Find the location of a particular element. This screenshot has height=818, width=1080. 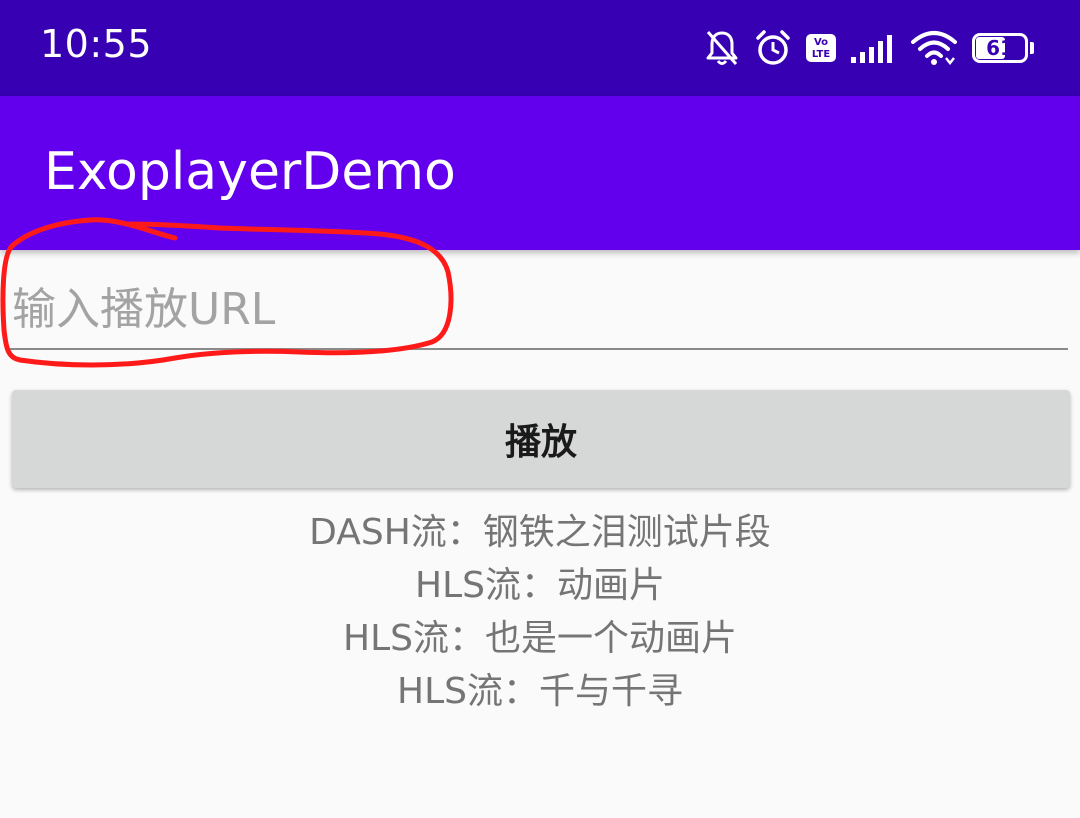

battery-icon: 61 is located at coordinates (1003, 48).